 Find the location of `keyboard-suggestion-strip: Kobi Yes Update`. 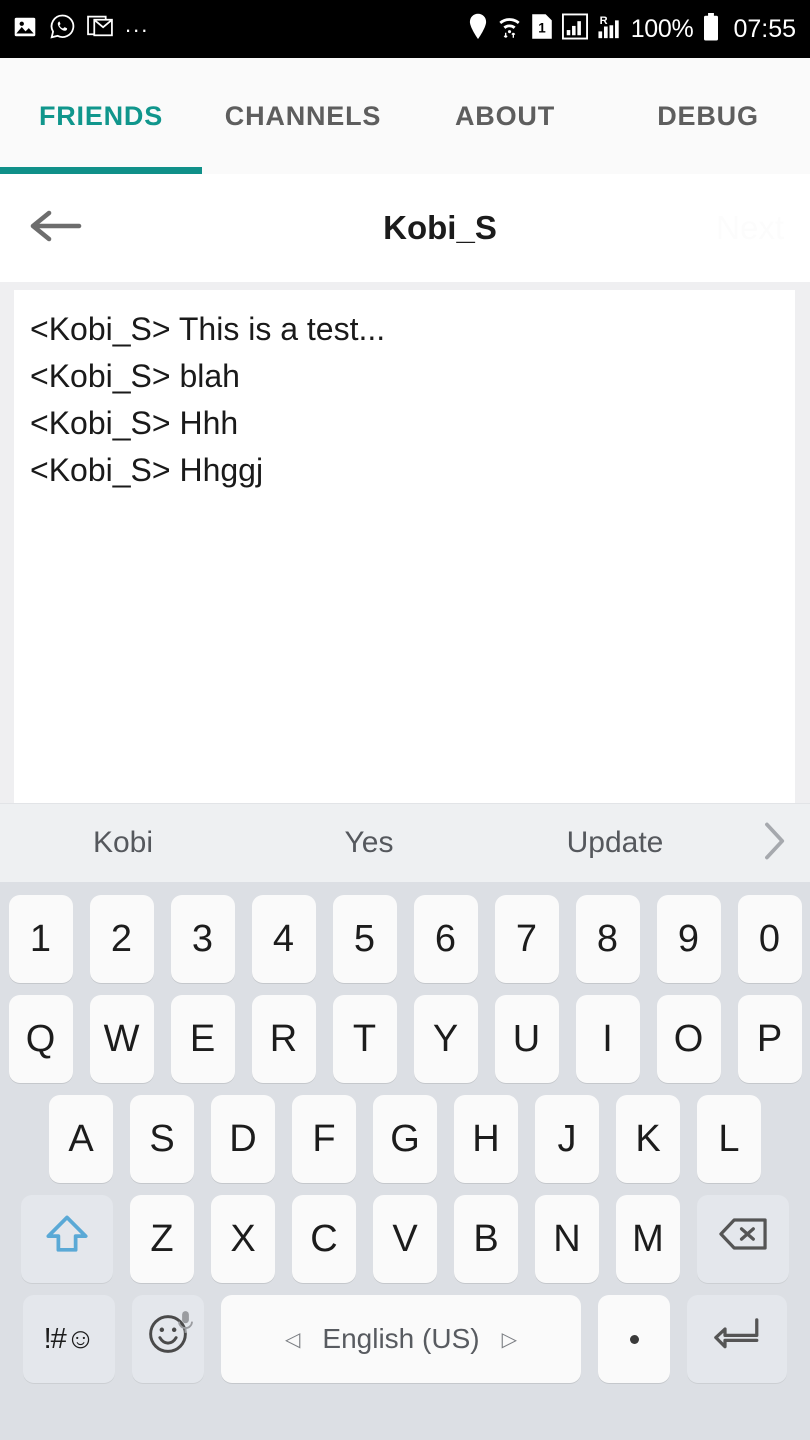

keyboard-suggestion-strip: Kobi Yes Update is located at coordinates (405, 842).